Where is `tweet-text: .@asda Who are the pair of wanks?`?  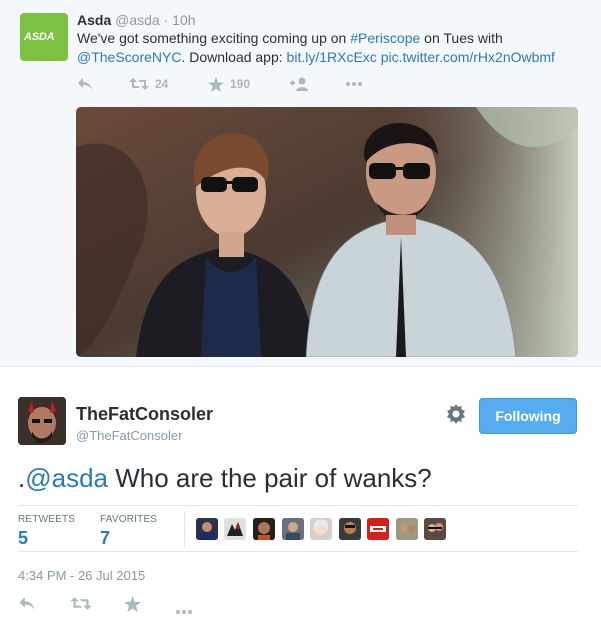 tweet-text: .@asda Who are the pair of wanks? is located at coordinates (225, 478).